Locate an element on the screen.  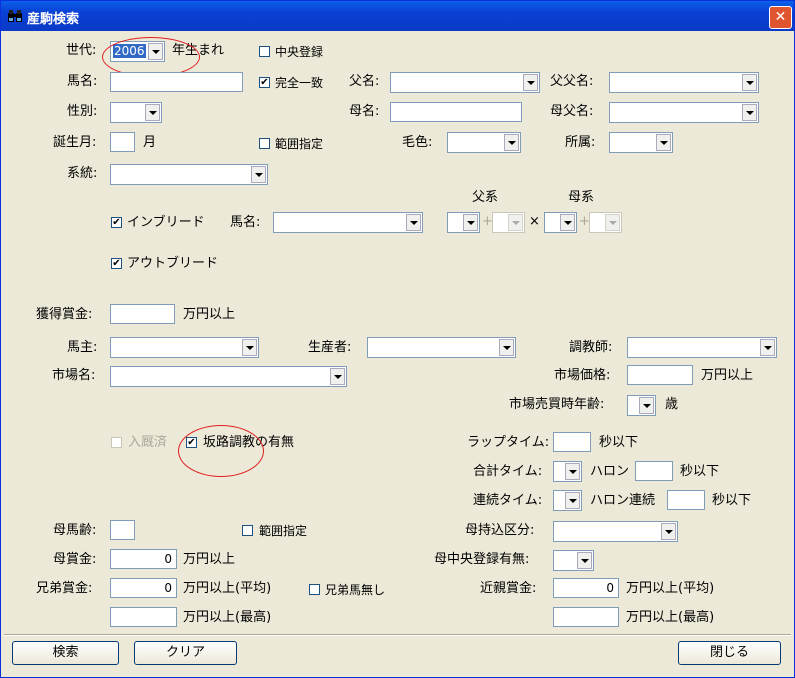
dam-age-input is located at coordinates (122, 530).